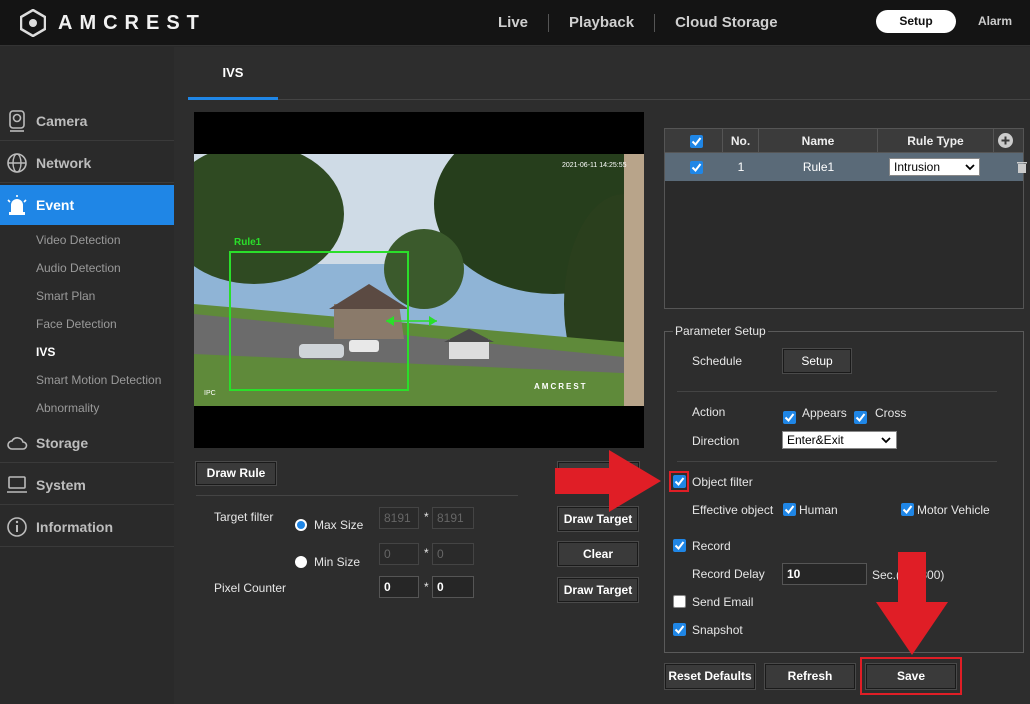 This screenshot has height=704, width=1030. What do you see at coordinates (717, 630) in the screenshot?
I see `snapshot-label: Snapshot` at bounding box center [717, 630].